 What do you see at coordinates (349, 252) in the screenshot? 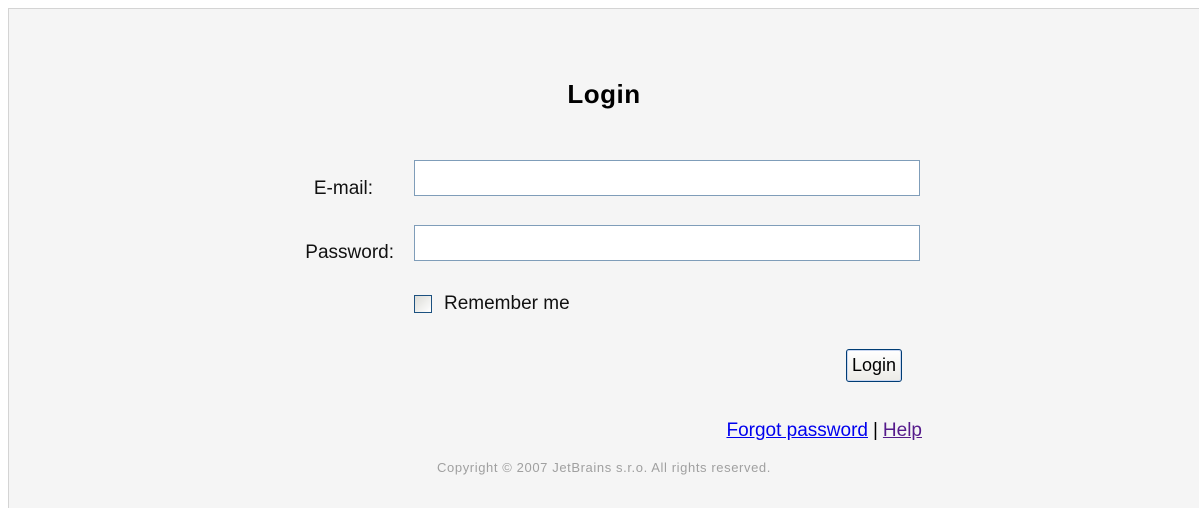
I see `password-label: Password:` at bounding box center [349, 252].